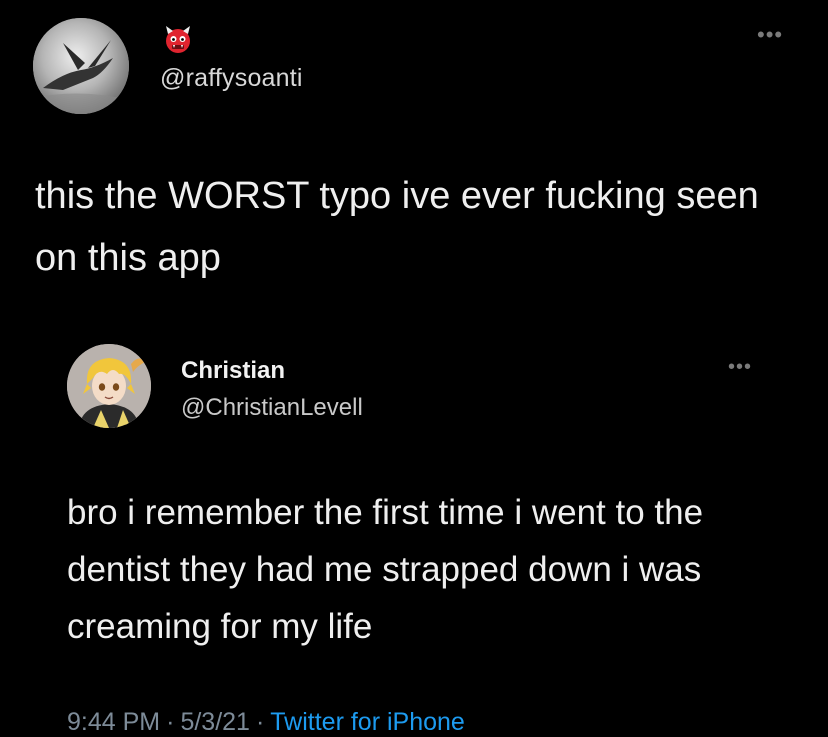 The height and width of the screenshot is (737, 828). Describe the element at coordinates (114, 722) in the screenshot. I see `tweet-time: 9:44 PM` at that location.